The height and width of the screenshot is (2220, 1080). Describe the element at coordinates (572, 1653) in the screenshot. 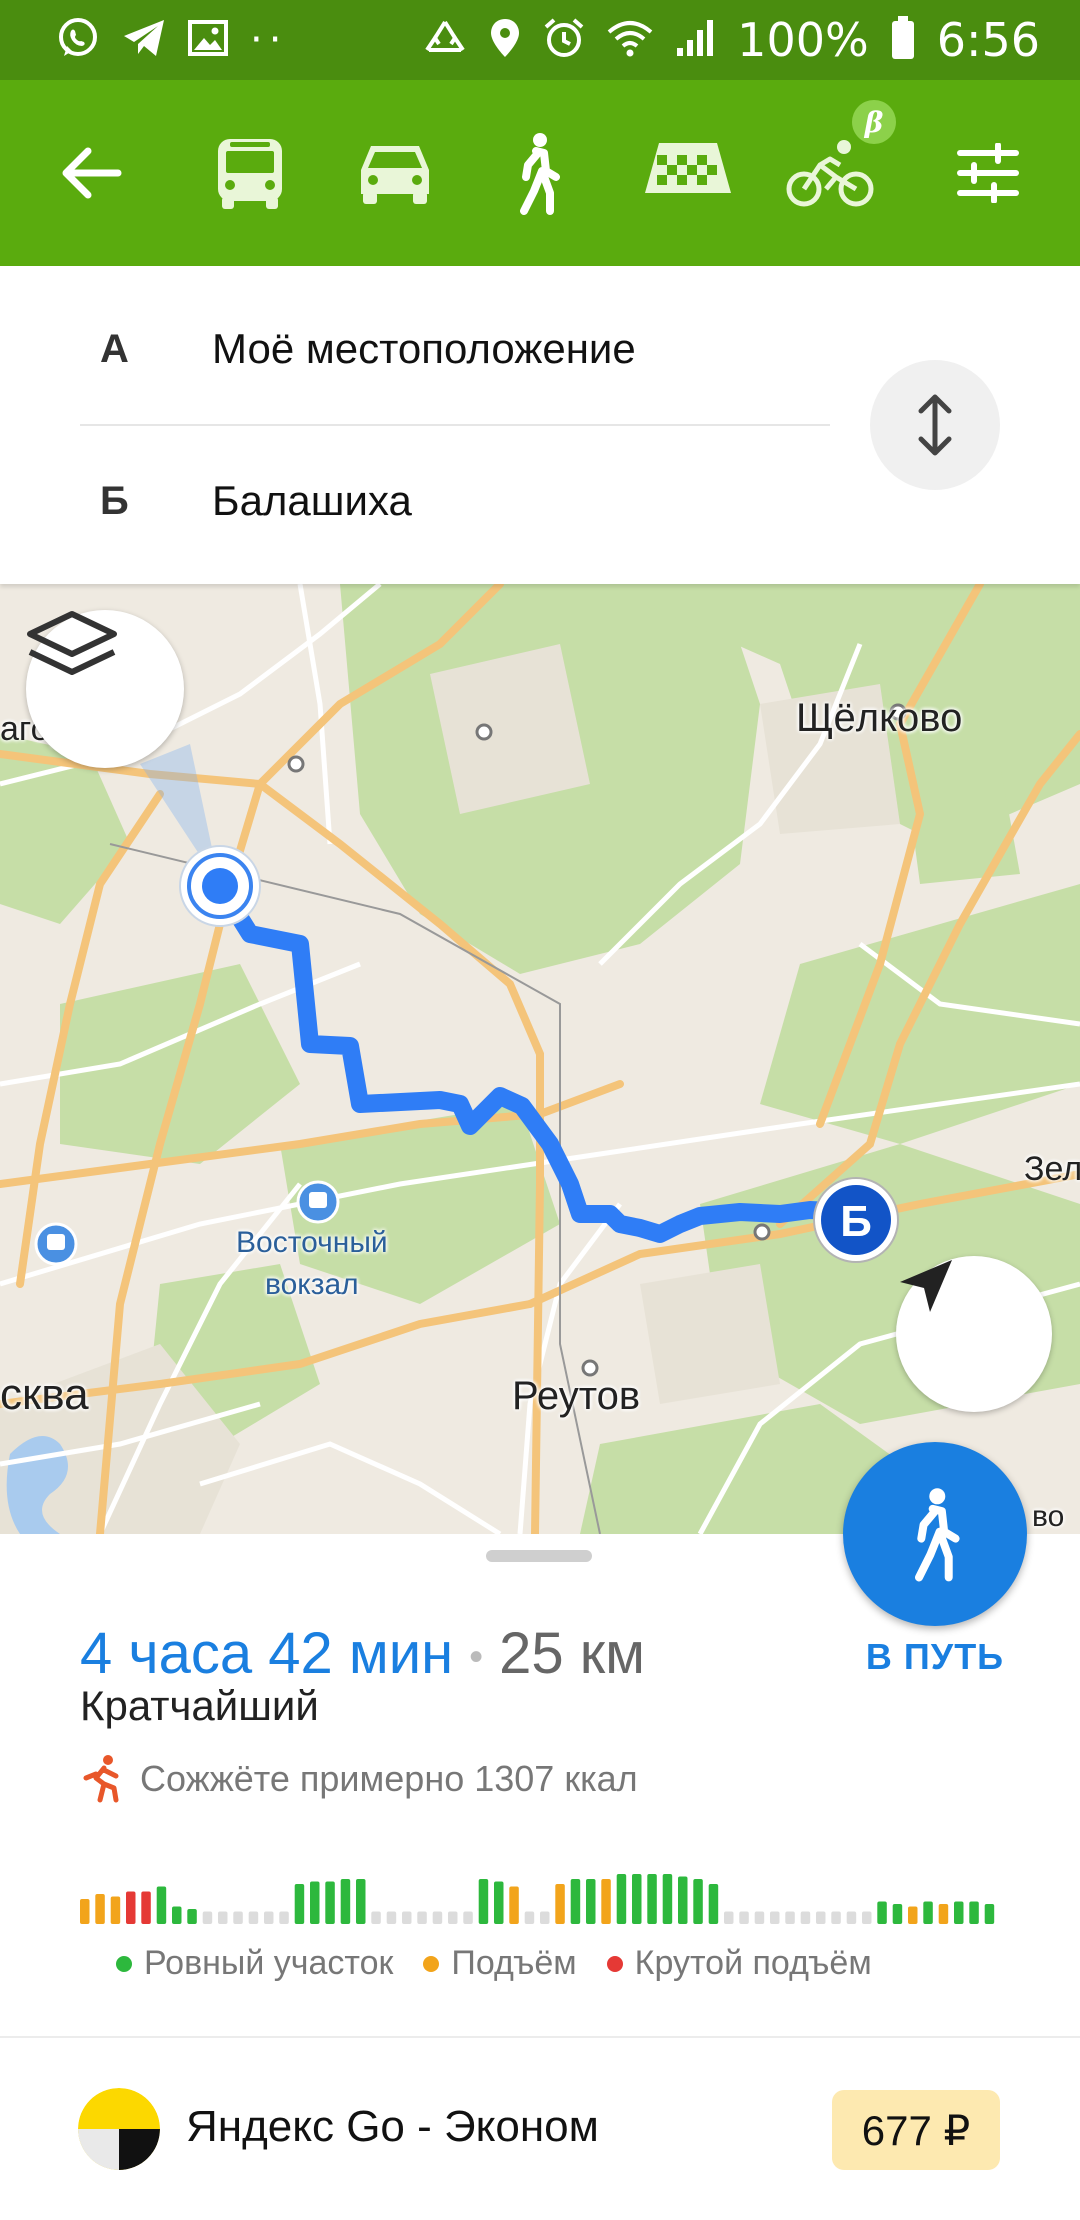

I see `route-distance: 25 км` at that location.